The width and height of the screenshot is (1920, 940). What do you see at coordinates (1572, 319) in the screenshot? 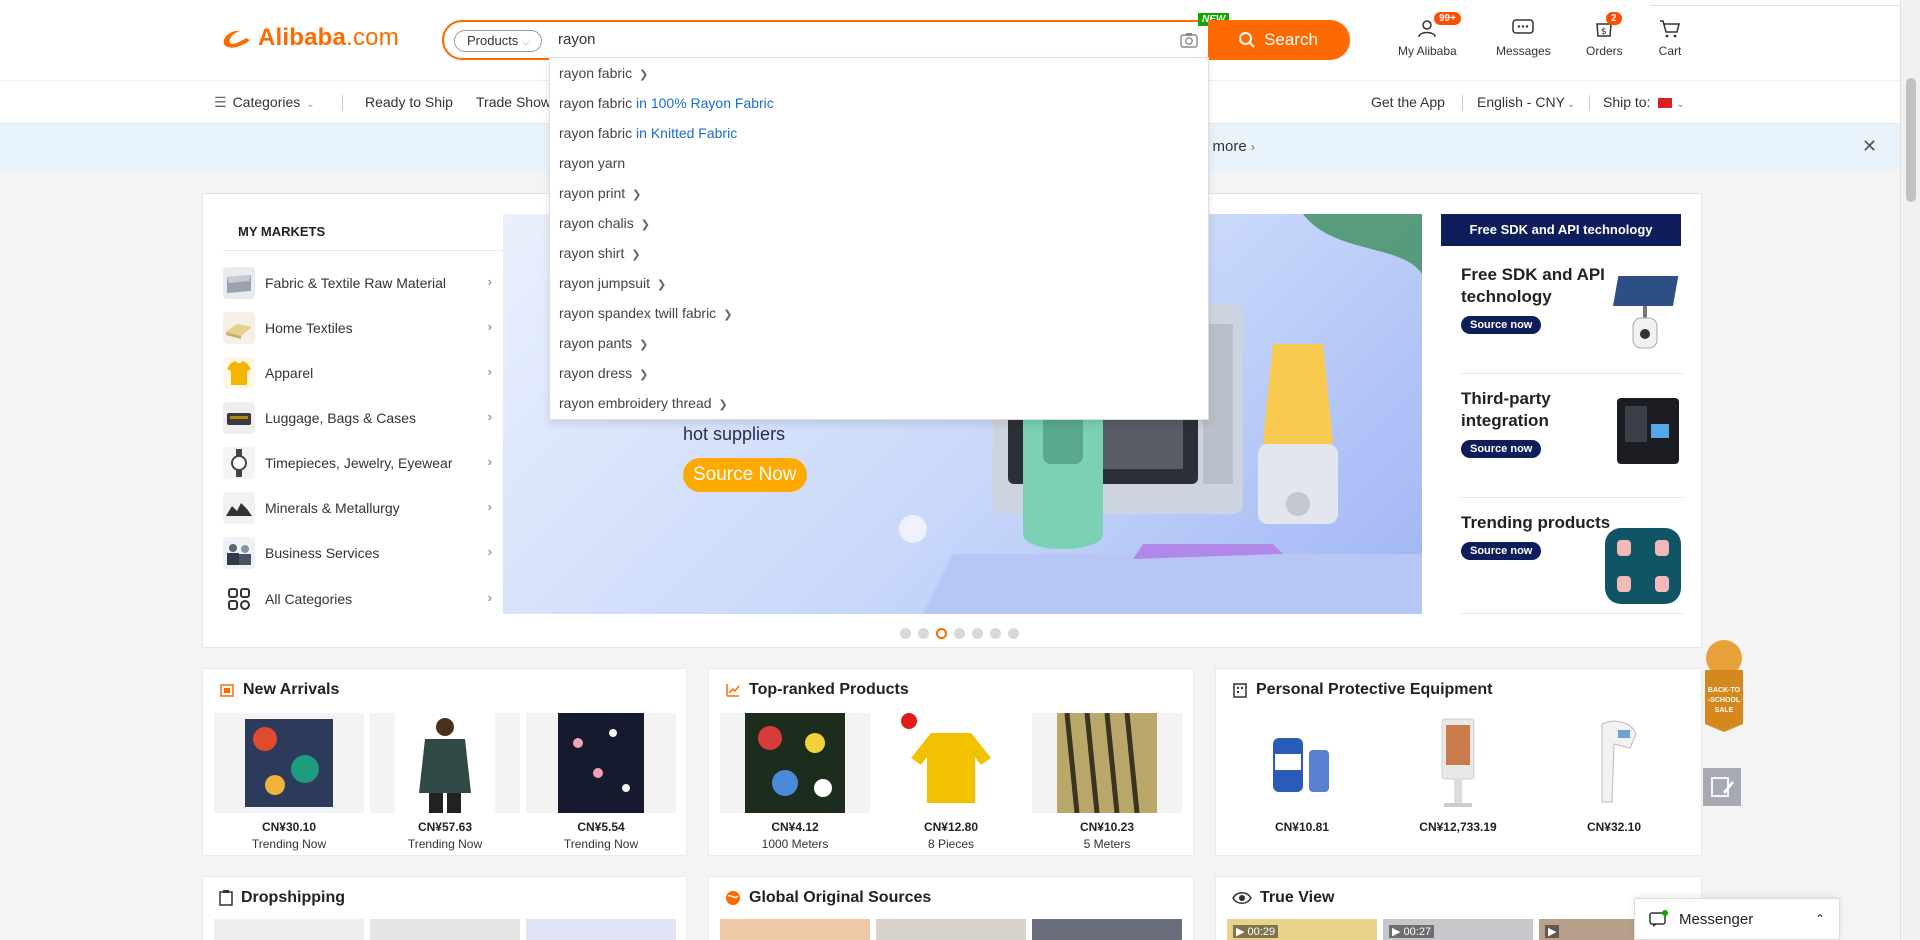
I see `sdk-card: Free SDK and API technology Source now` at bounding box center [1572, 319].